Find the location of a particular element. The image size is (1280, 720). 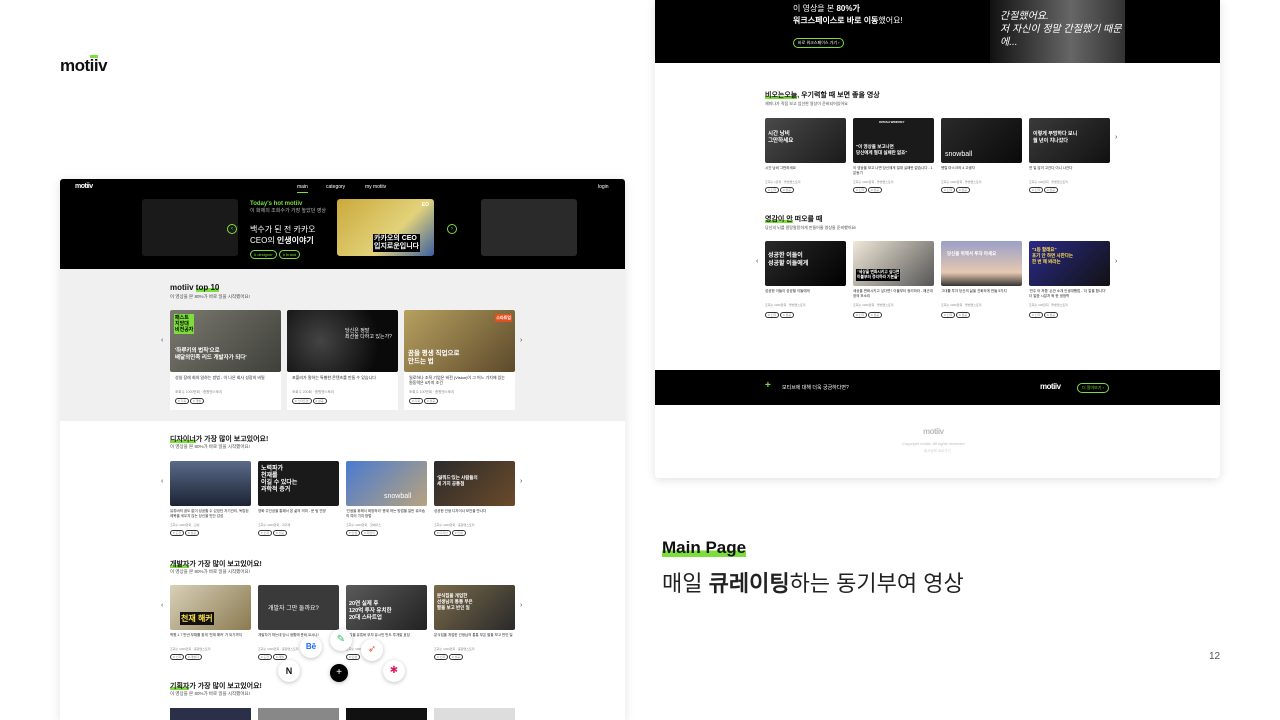

video-thumbnail: 시간 낭비 그만하세요 is located at coordinates (805, 140).